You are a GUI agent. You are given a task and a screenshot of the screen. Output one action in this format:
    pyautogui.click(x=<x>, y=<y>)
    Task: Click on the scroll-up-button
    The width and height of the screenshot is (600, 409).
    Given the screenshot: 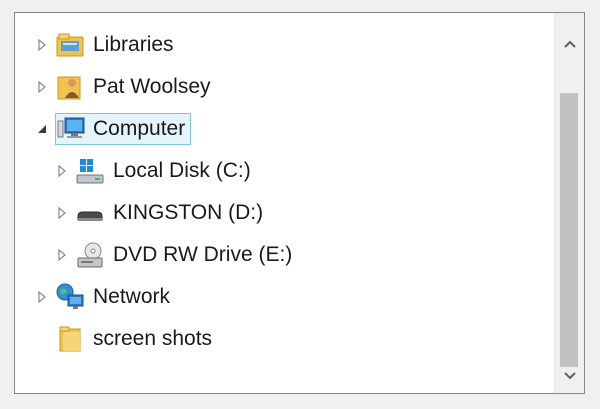 What is the action you would take?
    pyautogui.click(x=569, y=44)
    